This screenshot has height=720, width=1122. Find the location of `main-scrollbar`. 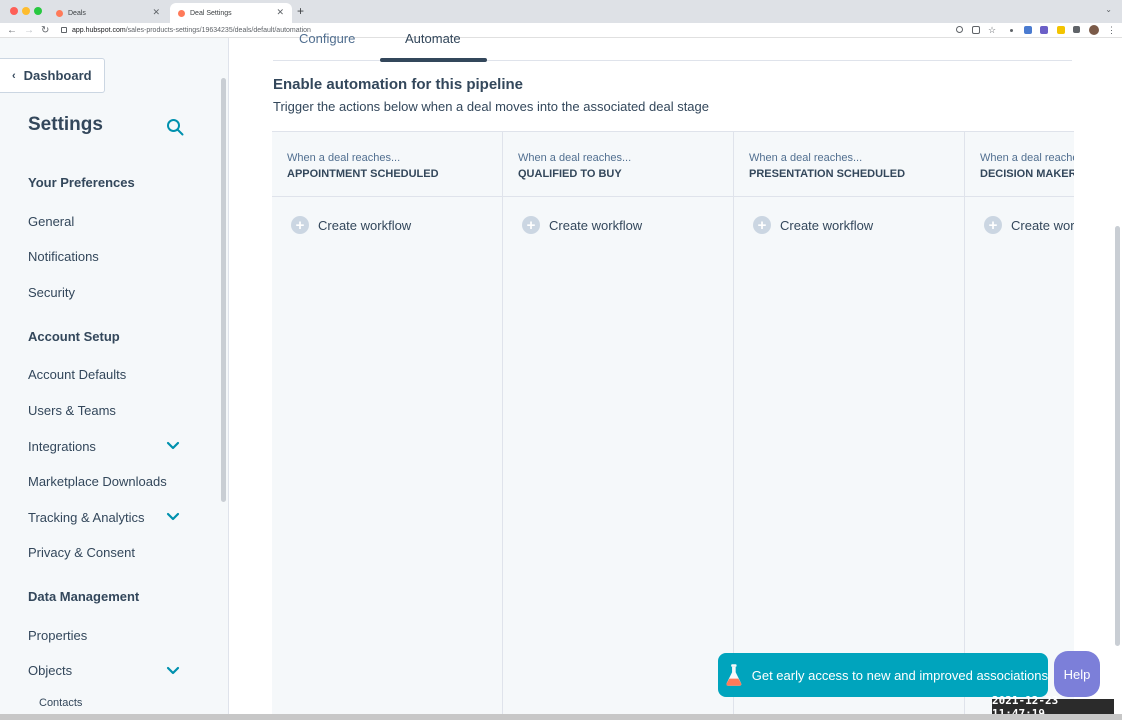

main-scrollbar is located at coordinates (1117, 436).